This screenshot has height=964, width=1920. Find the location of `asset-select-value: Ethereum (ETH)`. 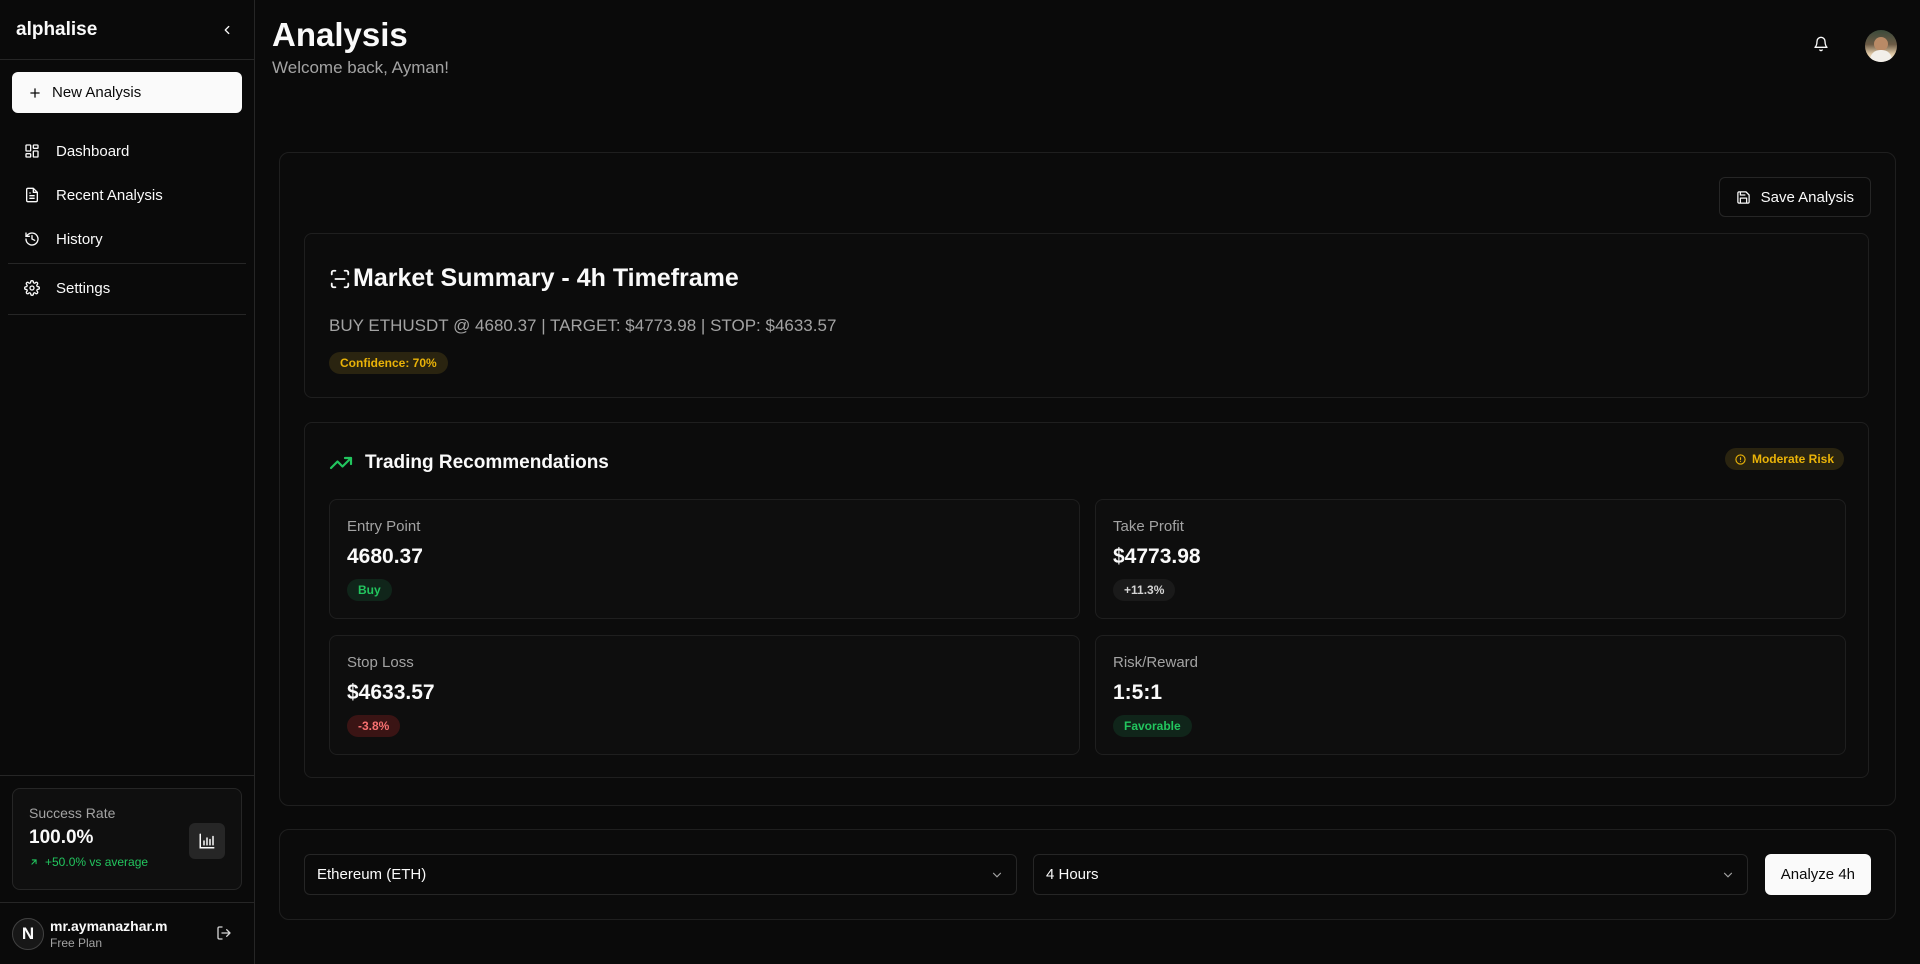

asset-select-value: Ethereum (ETH) is located at coordinates (372, 874).